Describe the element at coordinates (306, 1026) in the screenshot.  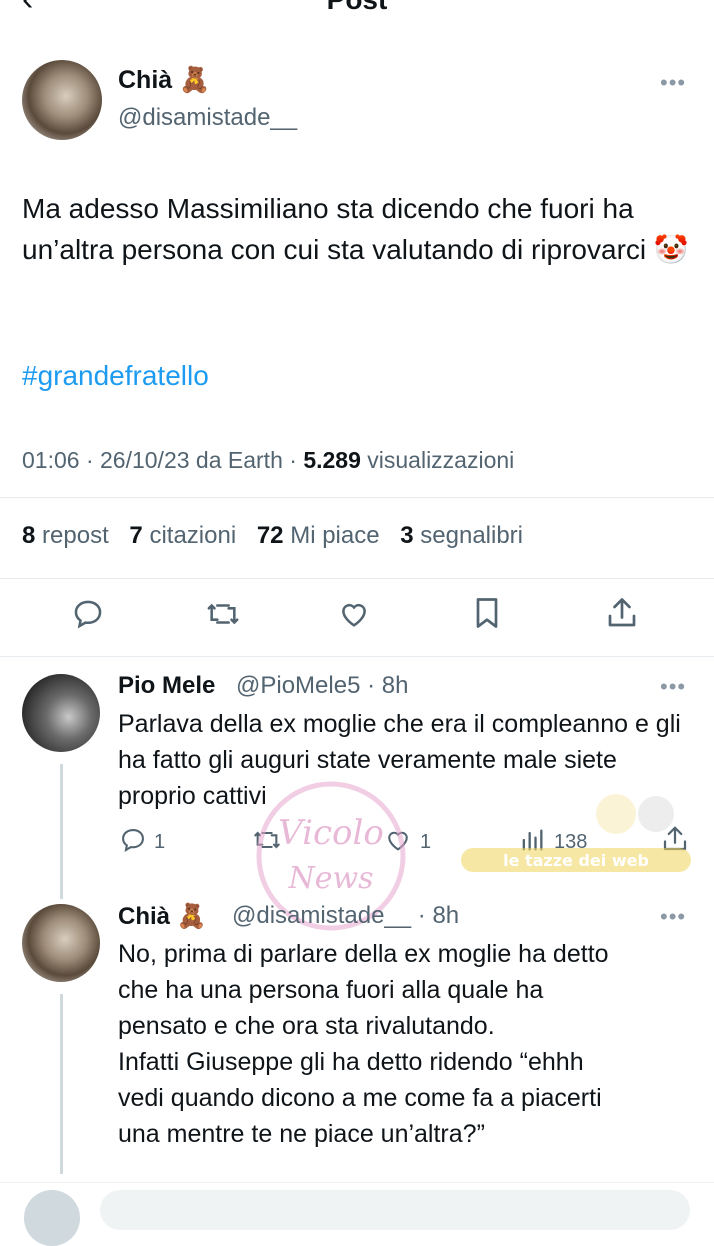
I see `reply-text-line: pensato e che ora sta rivalutando.` at that location.